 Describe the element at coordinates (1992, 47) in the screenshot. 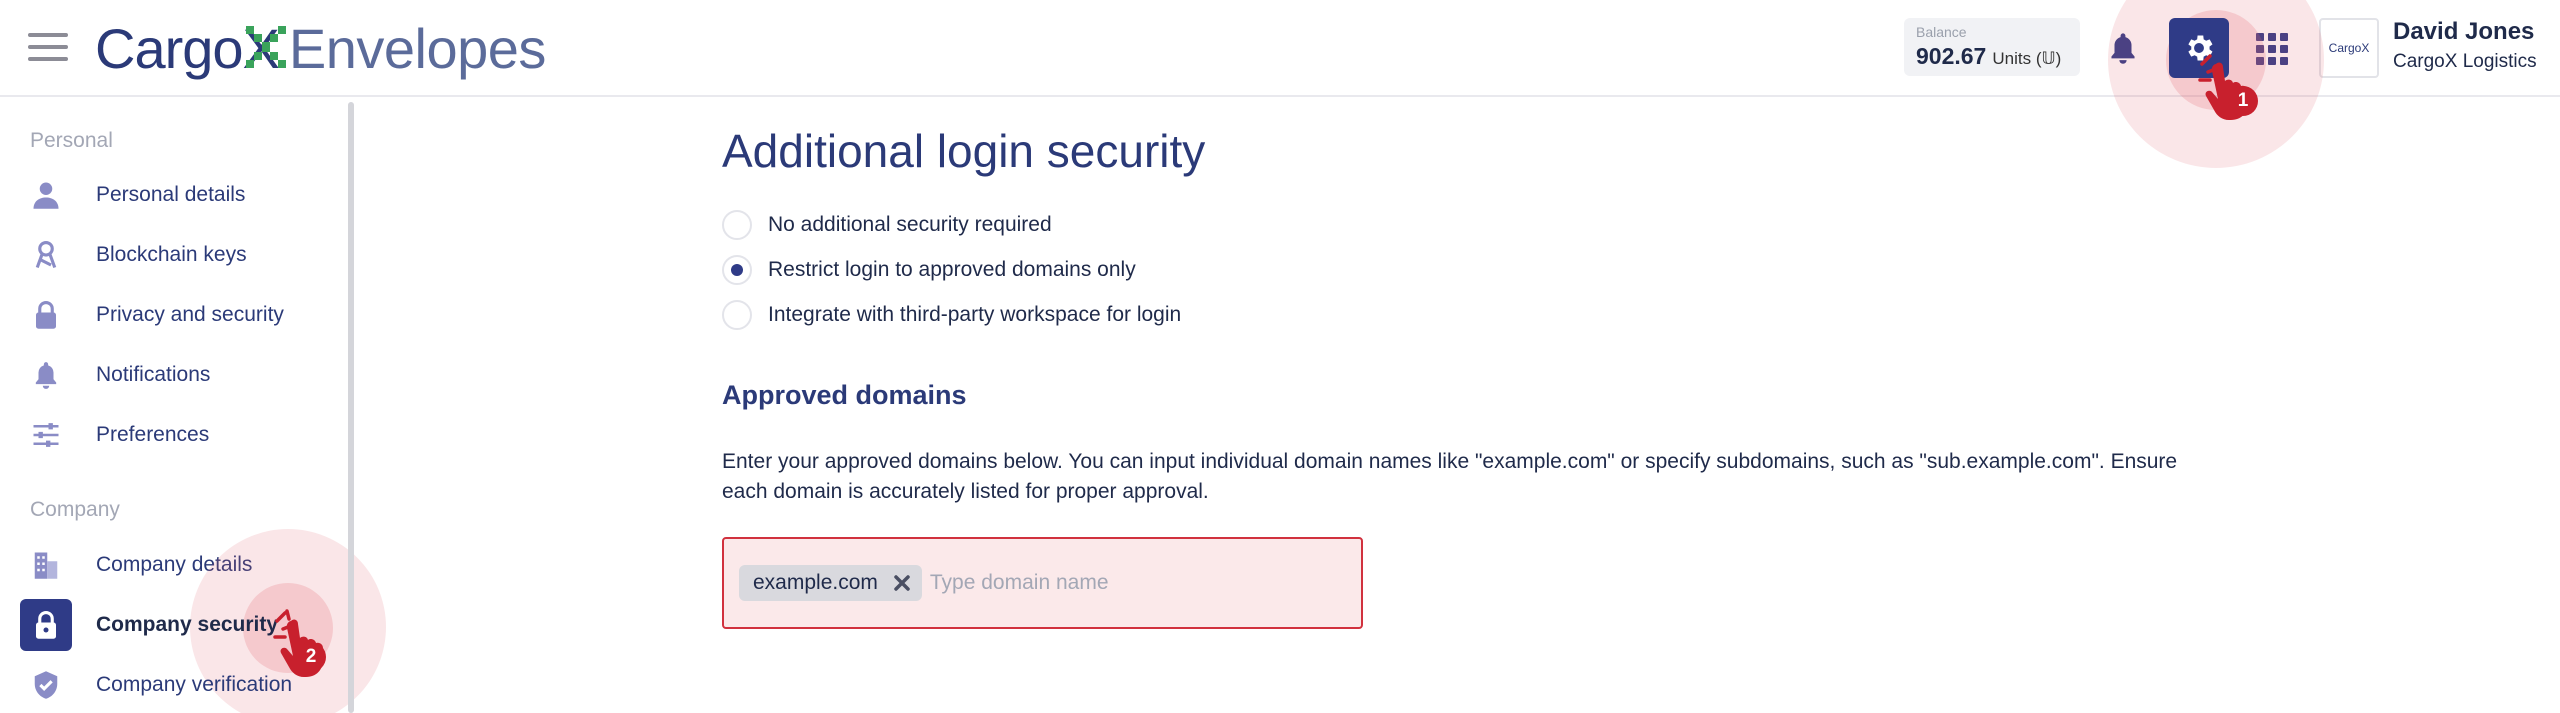

I see `balance-widget: Balance 902.67 Units (𝕌)` at that location.